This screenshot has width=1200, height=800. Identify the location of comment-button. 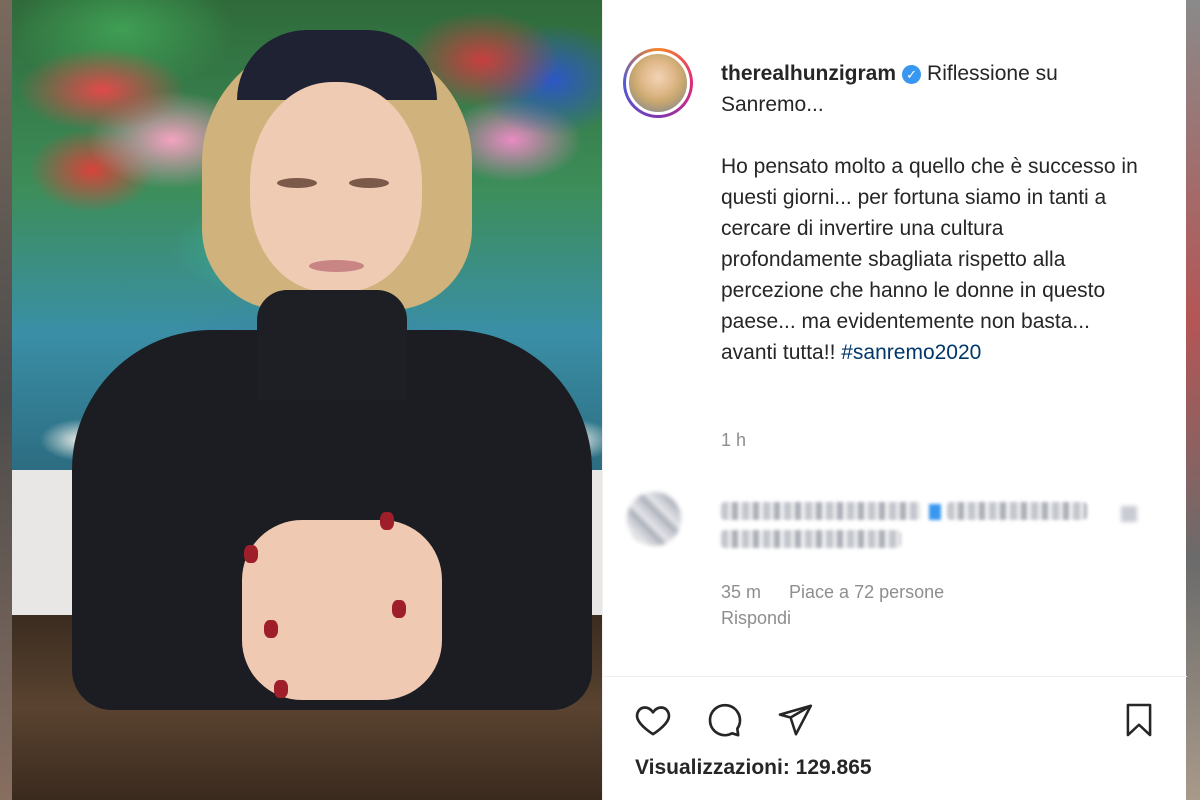
(723, 720).